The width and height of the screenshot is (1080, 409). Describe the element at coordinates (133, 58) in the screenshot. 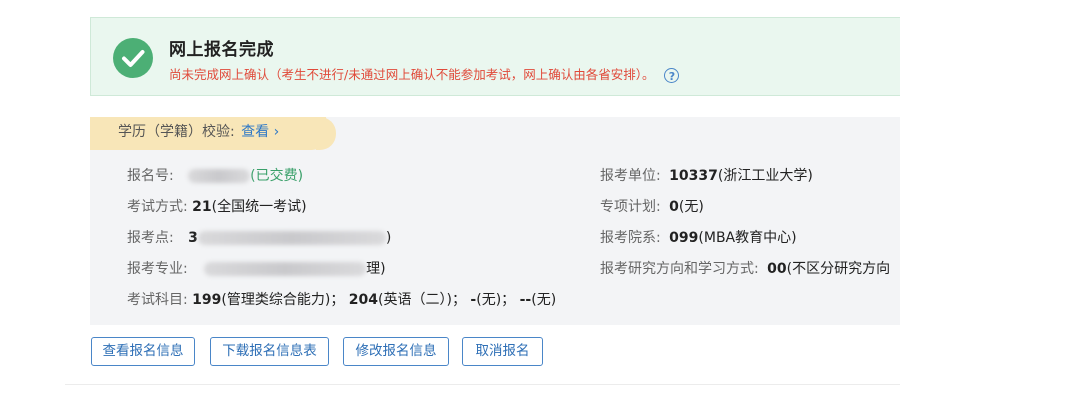

I see `check-circle-icon` at that location.